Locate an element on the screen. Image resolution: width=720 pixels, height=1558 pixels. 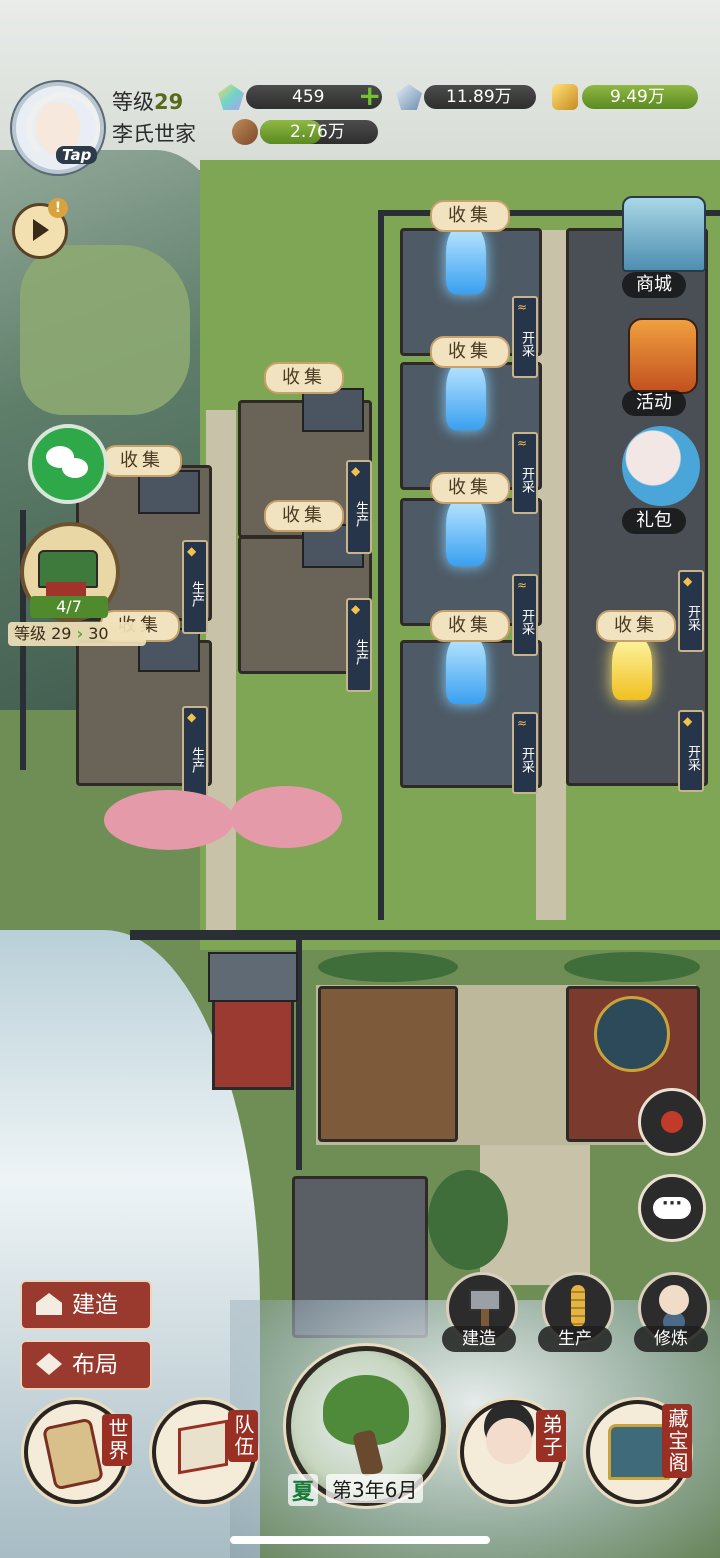
build-button: 建造 is located at coordinates (86, 1305).